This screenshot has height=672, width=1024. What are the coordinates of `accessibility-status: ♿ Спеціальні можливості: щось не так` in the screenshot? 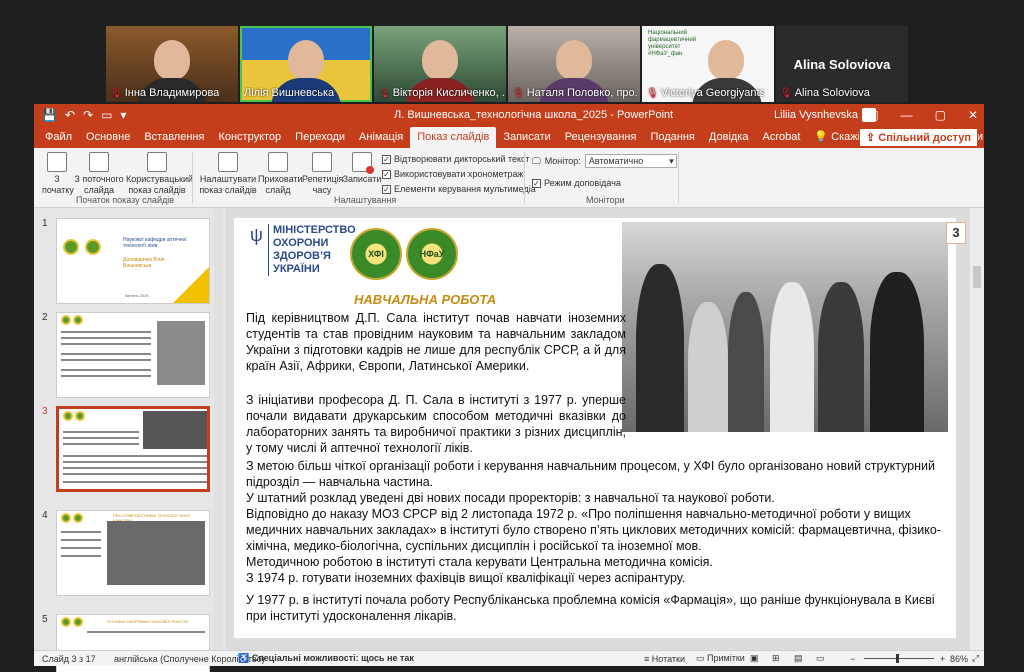 It's located at (326, 658).